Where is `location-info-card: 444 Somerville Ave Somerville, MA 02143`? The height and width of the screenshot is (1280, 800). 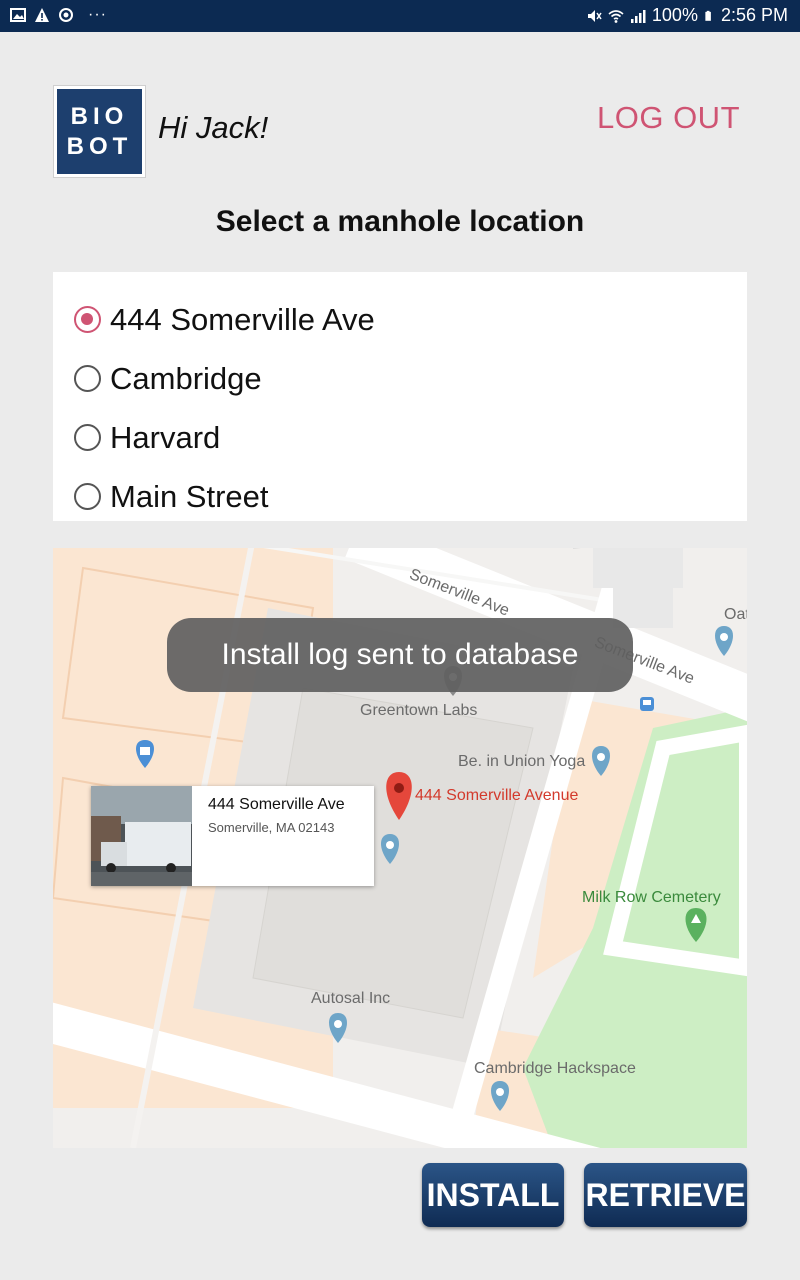 location-info-card: 444 Somerville Ave Somerville, MA 02143 is located at coordinates (232, 836).